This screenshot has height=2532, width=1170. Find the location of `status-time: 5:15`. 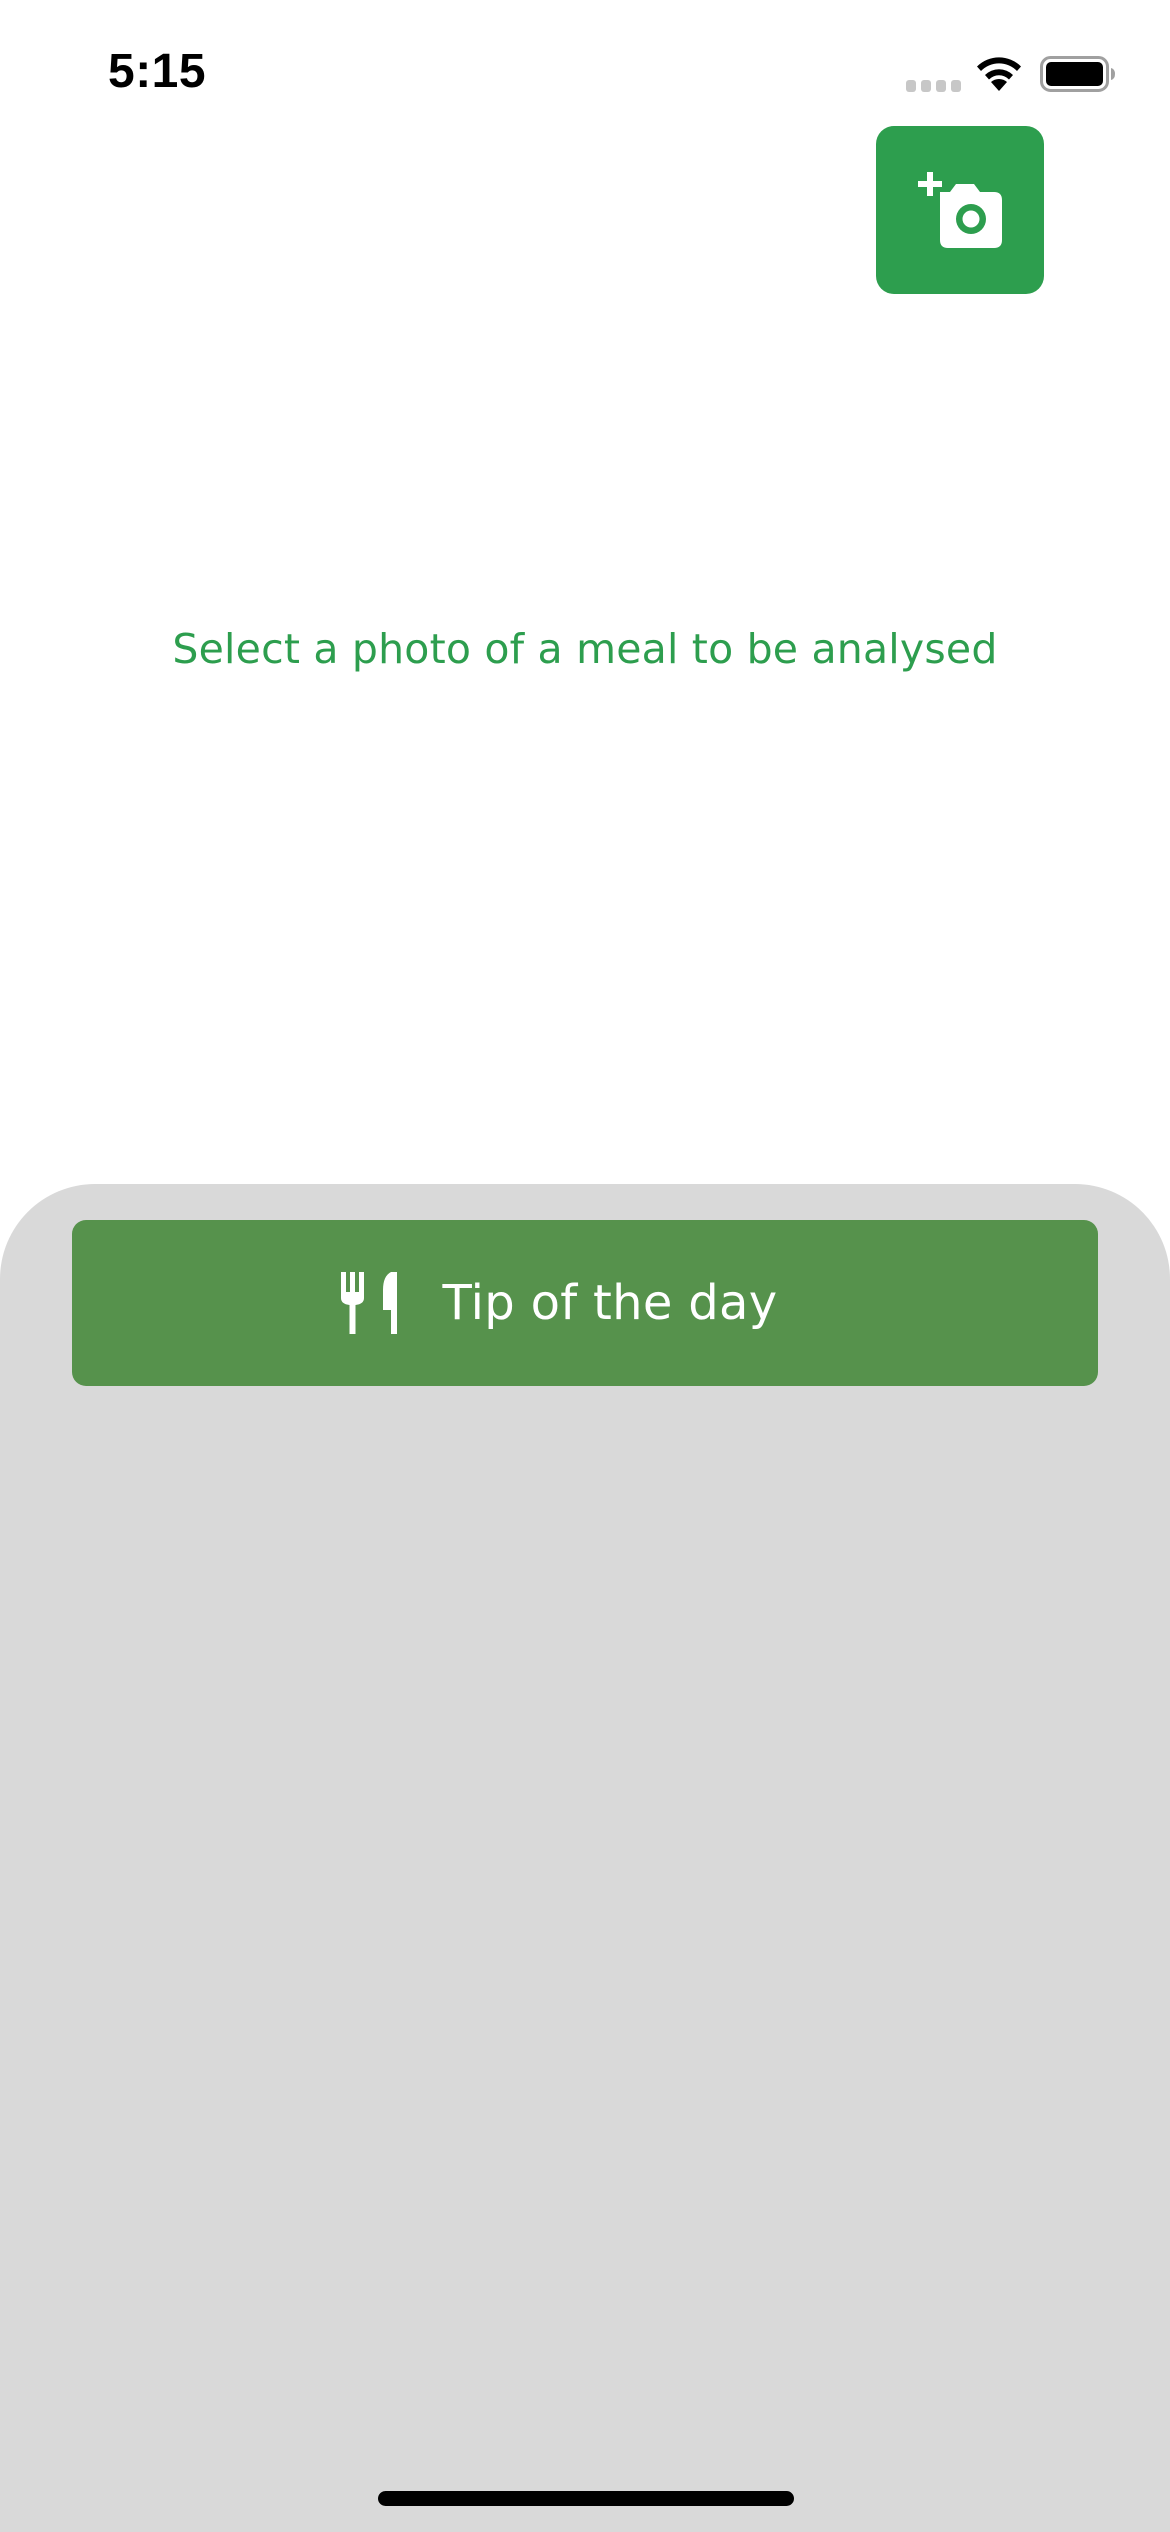

status-time: 5:15 is located at coordinates (157, 71).